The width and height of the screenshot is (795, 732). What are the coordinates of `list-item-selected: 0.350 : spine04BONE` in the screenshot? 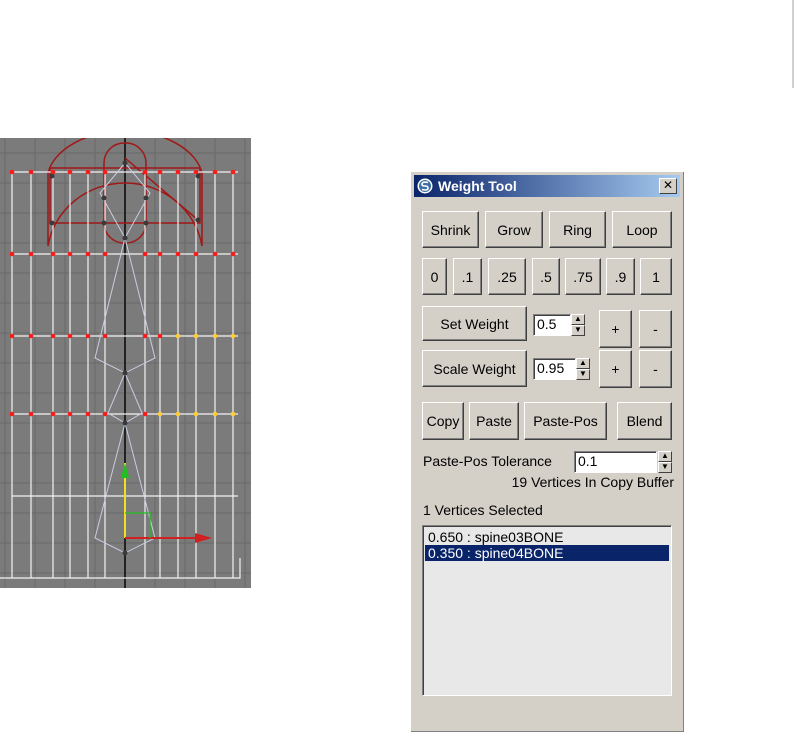 It's located at (547, 553).